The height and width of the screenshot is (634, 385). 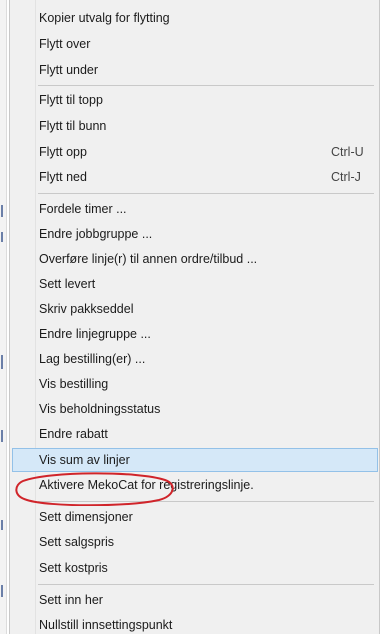 What do you see at coordinates (195, 384) in the screenshot?
I see `menu-item-vis-bestilling: Vis bestilling` at bounding box center [195, 384].